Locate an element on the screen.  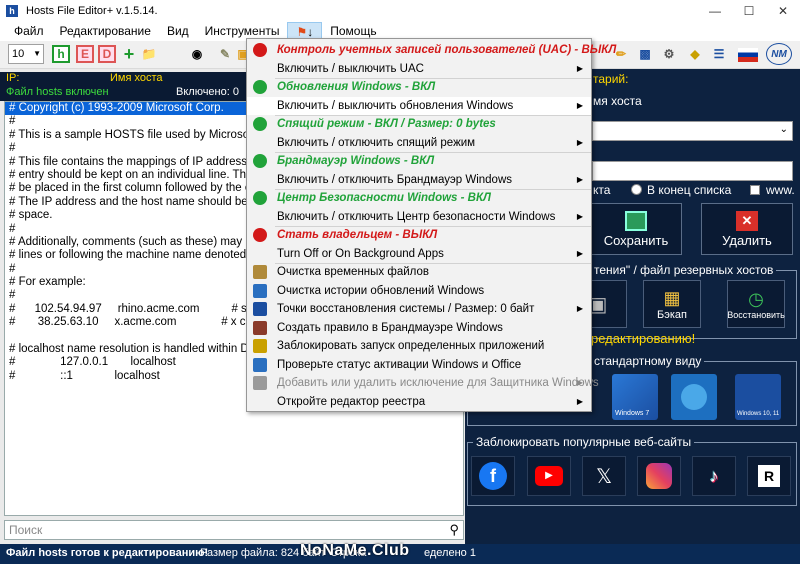
host-name-select: ⌄ is located at coordinates (692, 131).